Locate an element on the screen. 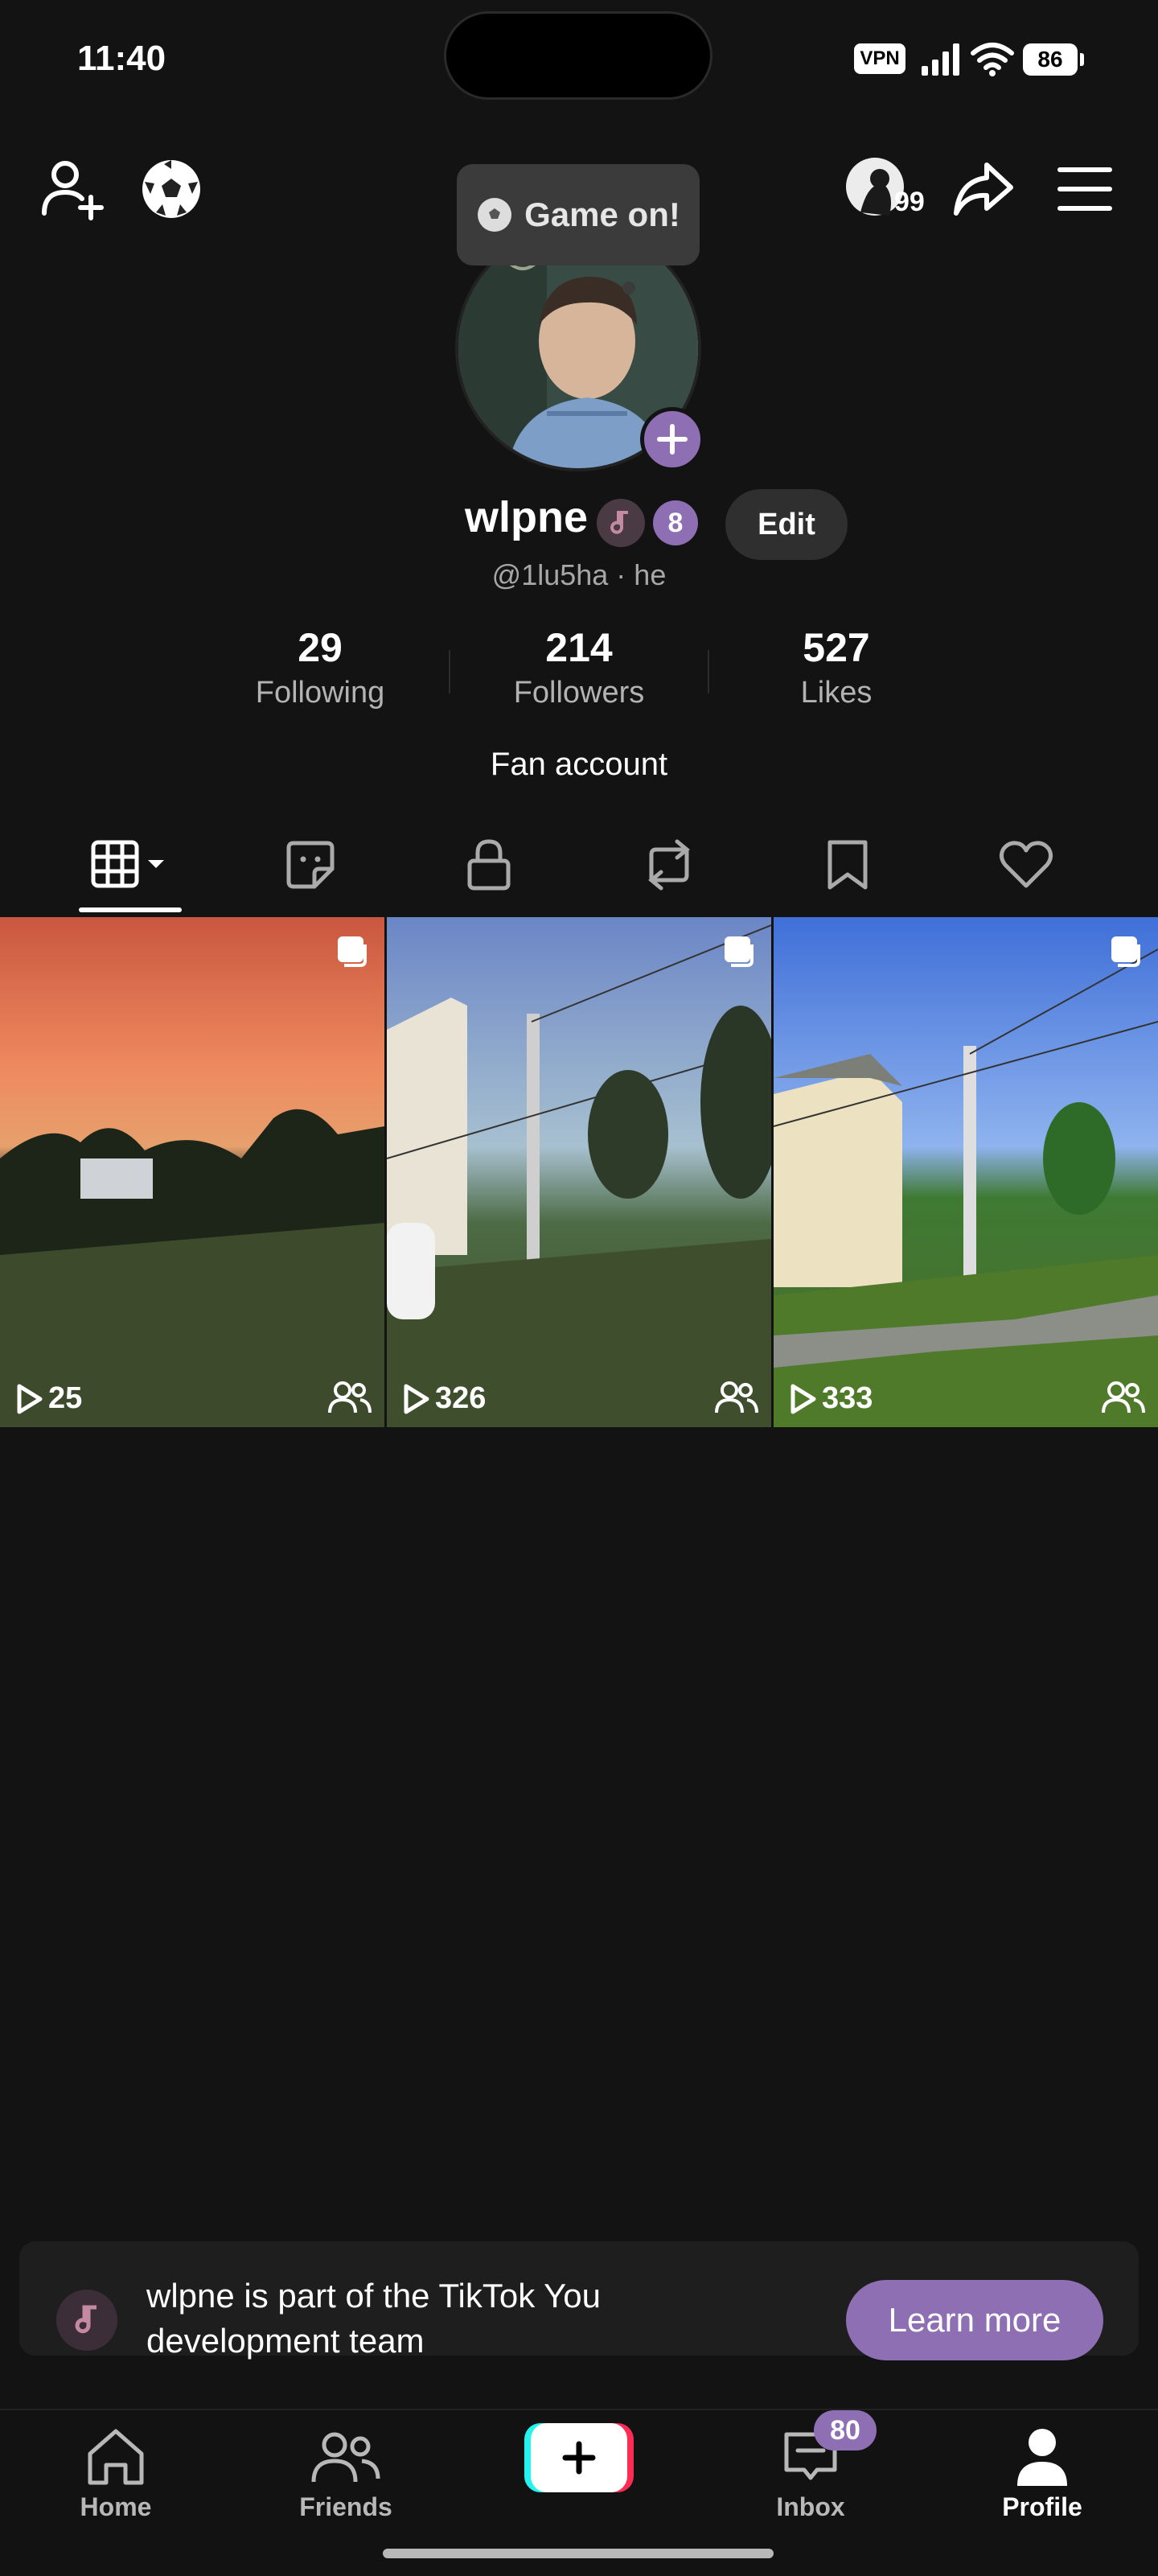 The height and width of the screenshot is (2576, 1158). following-count: 29 is located at coordinates (320, 647).